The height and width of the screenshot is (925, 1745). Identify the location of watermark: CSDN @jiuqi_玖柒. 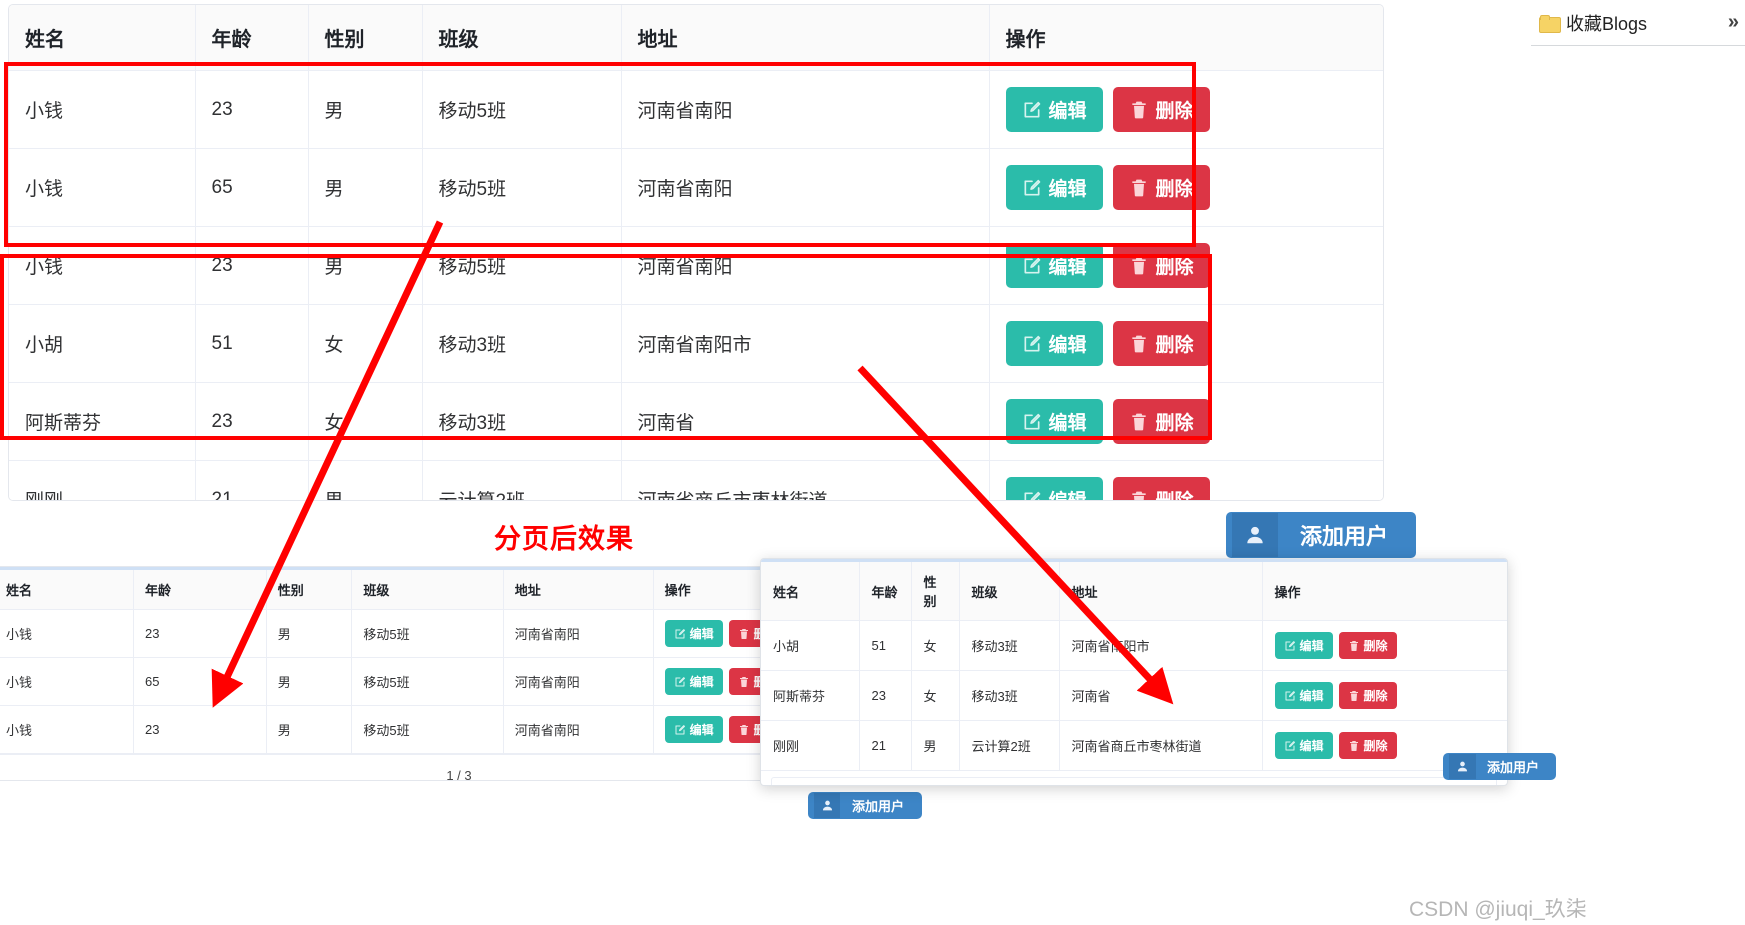
(1498, 909).